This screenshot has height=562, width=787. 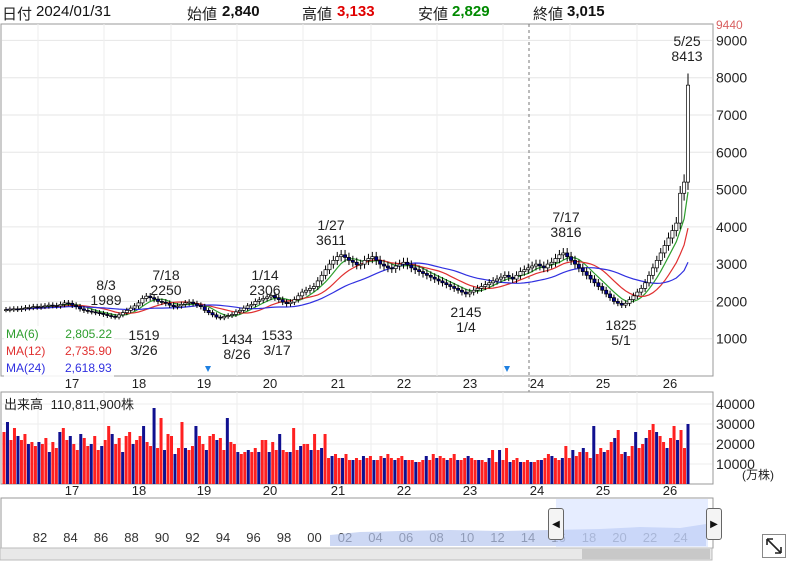 I want to click on navigator-year-label: 96, so click(x=253, y=537).